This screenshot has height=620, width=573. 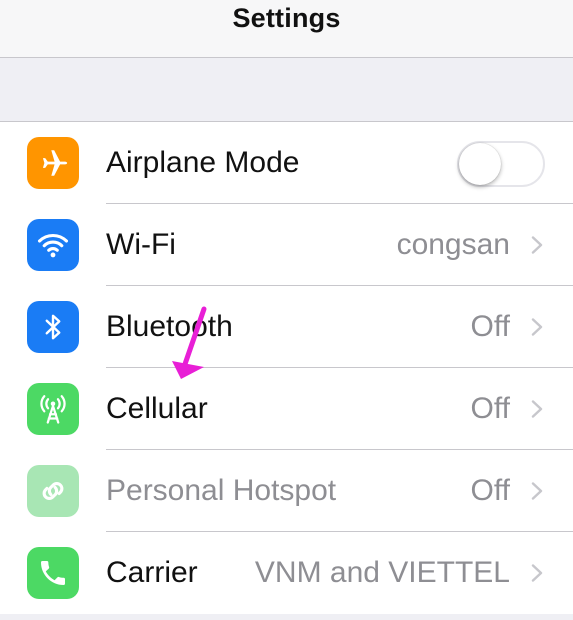 I want to click on phone-icon, so click(x=53, y=573).